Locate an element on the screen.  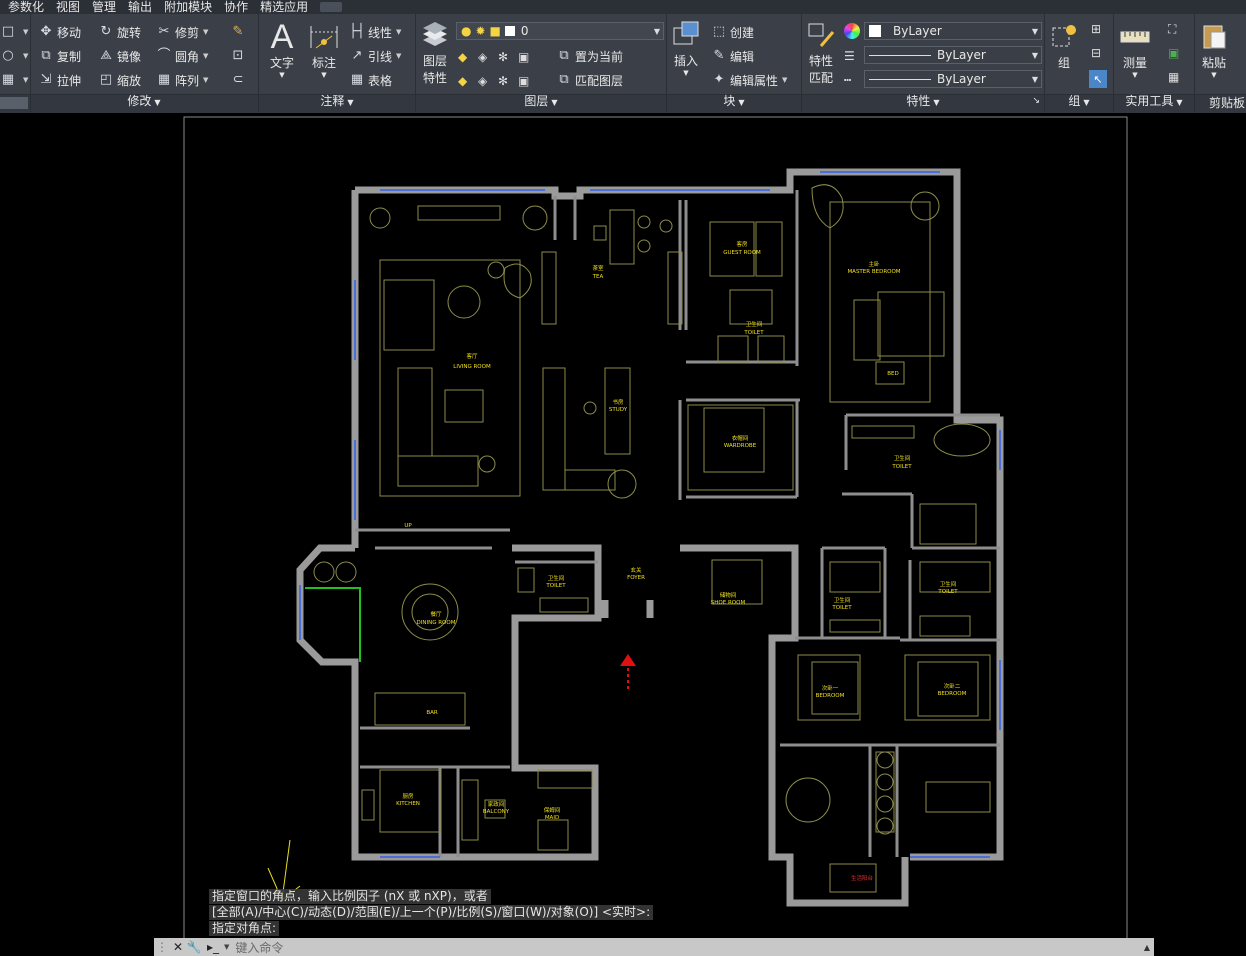
paste-button: 粘贴 ▼ is located at coordinates (1214, 49).